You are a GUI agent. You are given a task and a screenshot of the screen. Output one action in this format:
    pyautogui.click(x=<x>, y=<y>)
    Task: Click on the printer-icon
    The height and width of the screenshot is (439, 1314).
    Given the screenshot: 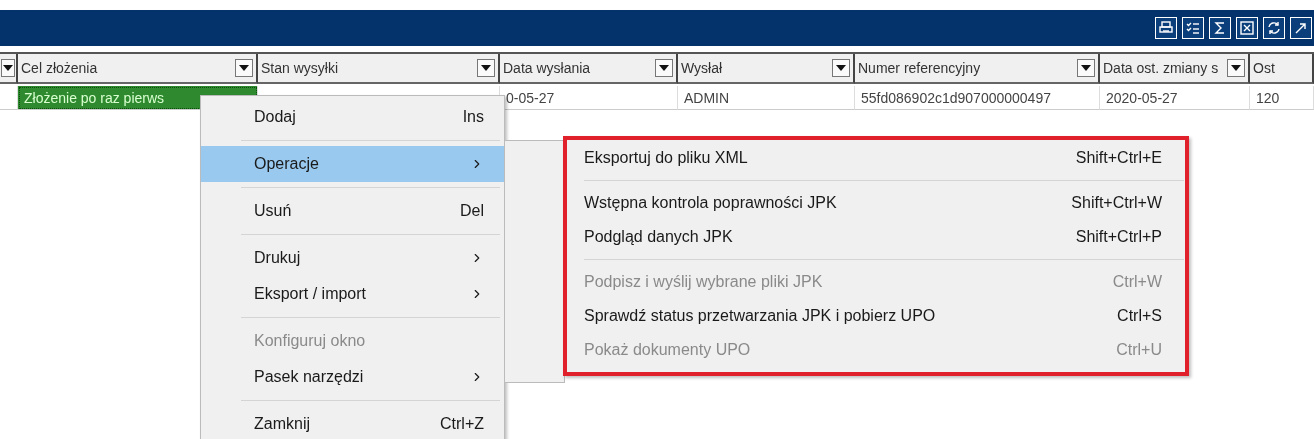 What is the action you would take?
    pyautogui.click(x=1166, y=28)
    